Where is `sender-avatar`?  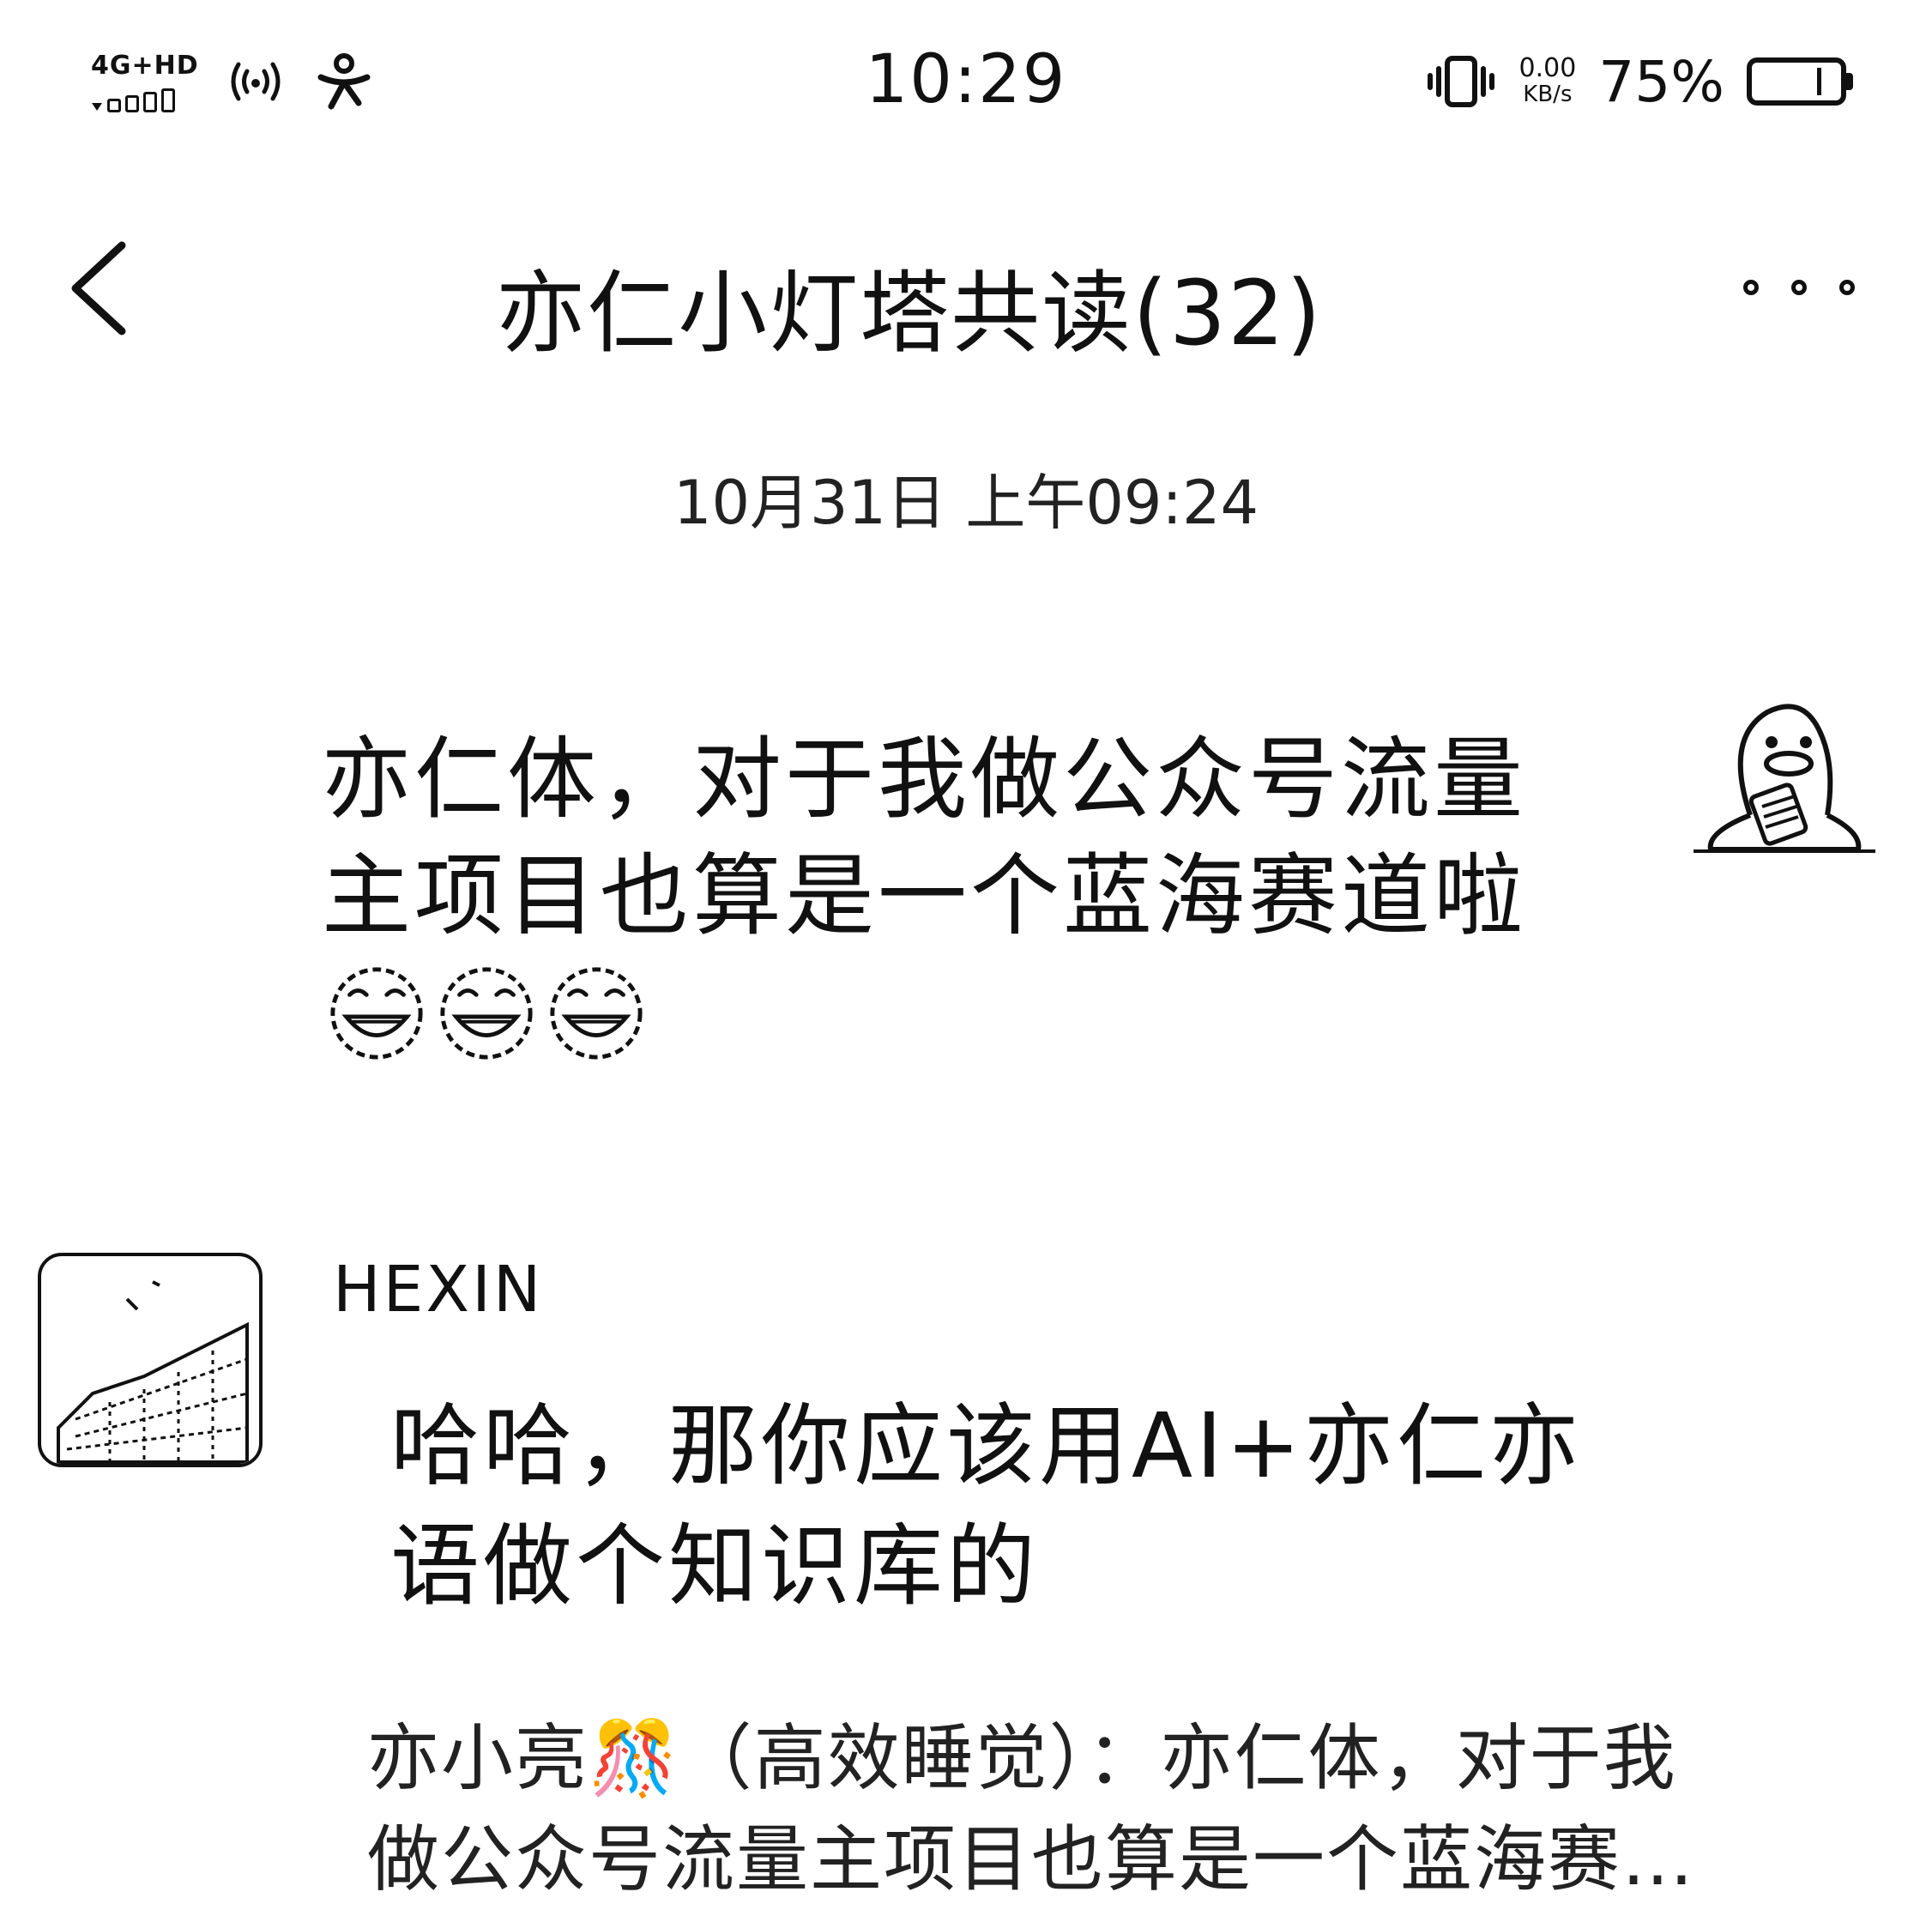 sender-avatar is located at coordinates (150, 1360).